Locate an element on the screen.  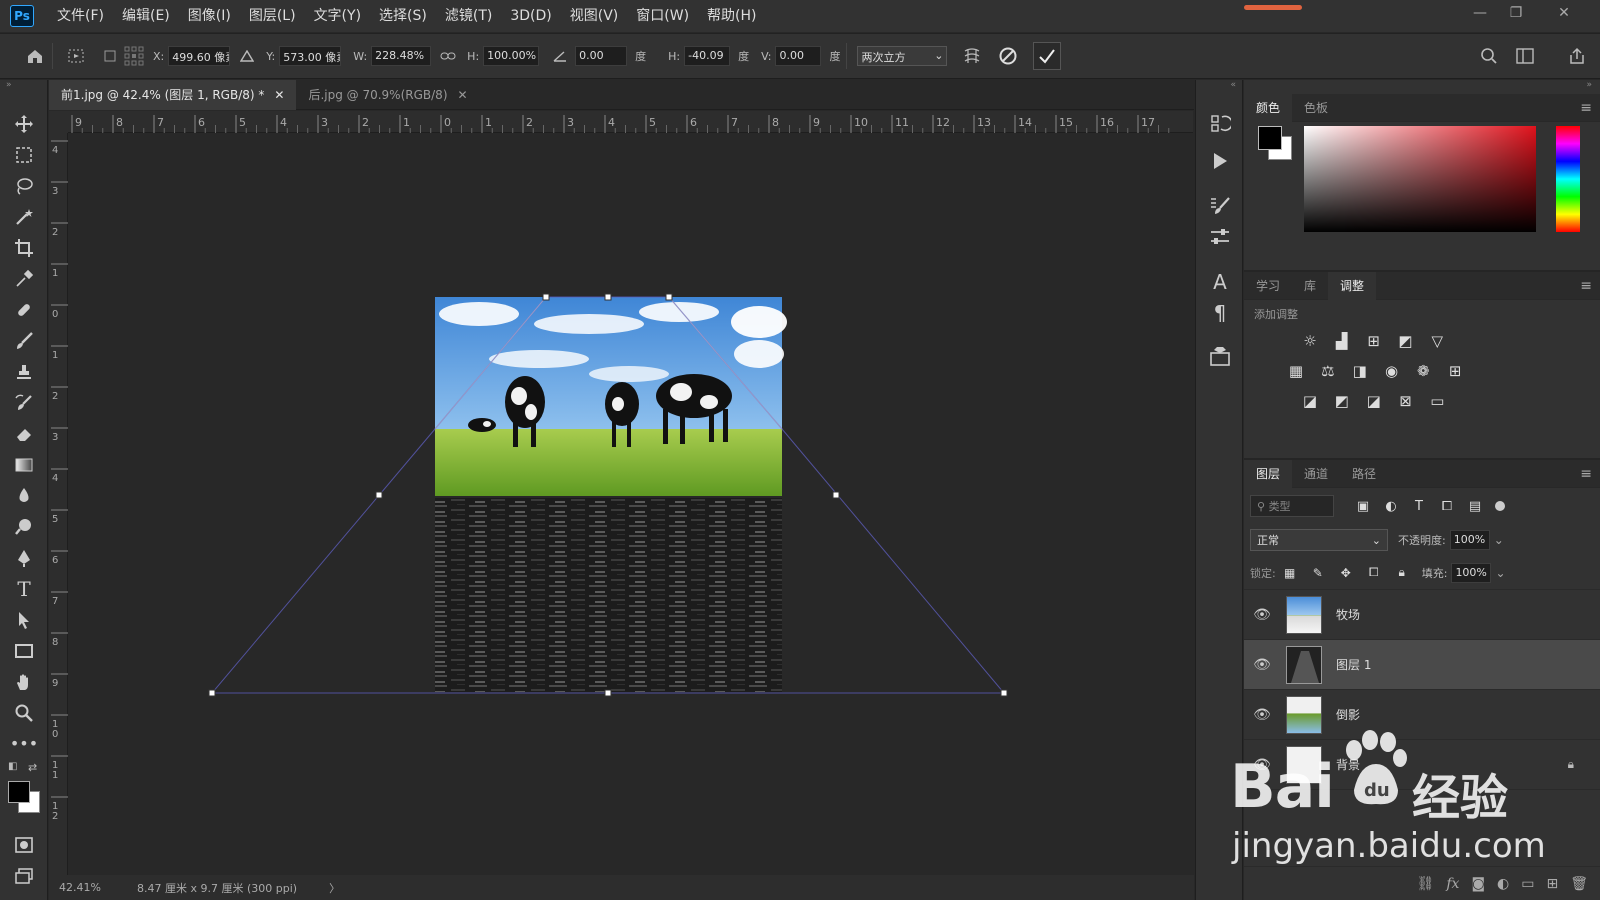
collapse-icon: » is located at coordinates (23, 87).